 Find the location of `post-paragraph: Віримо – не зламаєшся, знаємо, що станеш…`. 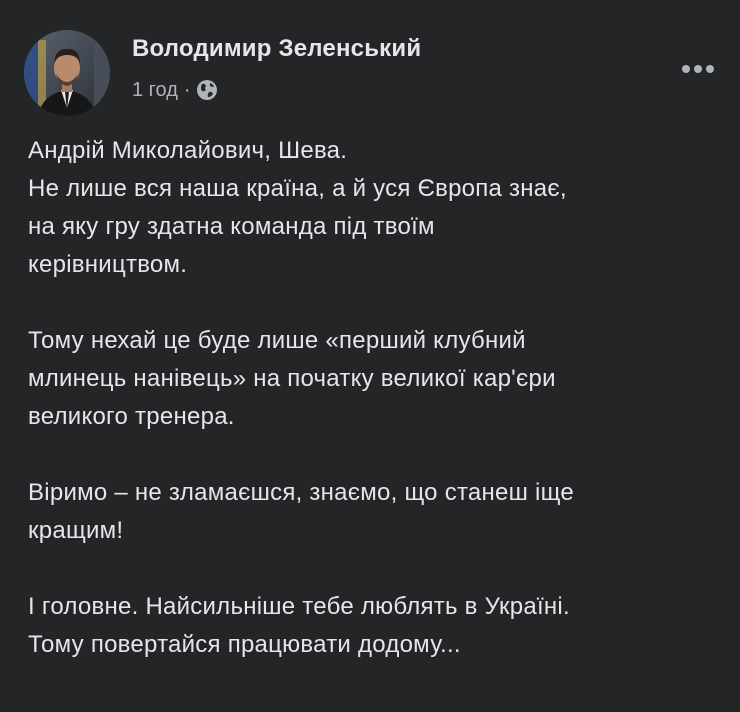

post-paragraph: Віримо – не зламаєшся, знаємо, що станеш… is located at coordinates (378, 512).